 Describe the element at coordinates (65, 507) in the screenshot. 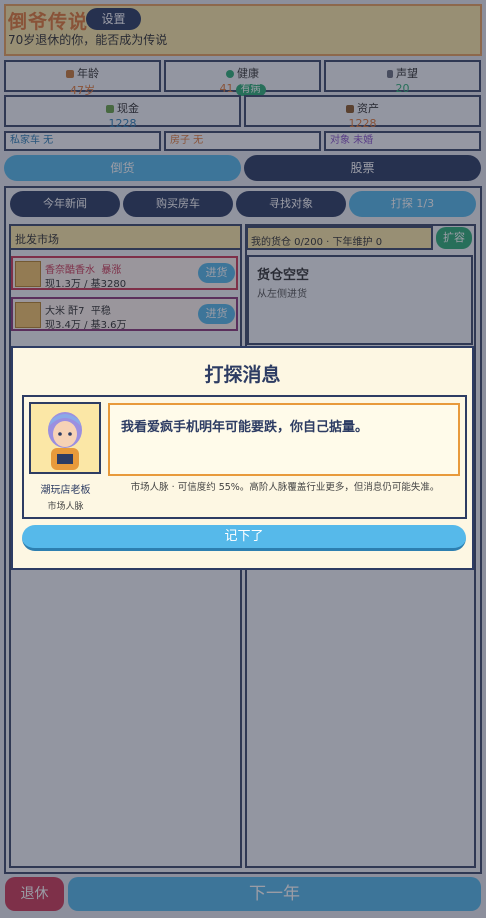

I see `speaker-role: 市场人脉` at that location.